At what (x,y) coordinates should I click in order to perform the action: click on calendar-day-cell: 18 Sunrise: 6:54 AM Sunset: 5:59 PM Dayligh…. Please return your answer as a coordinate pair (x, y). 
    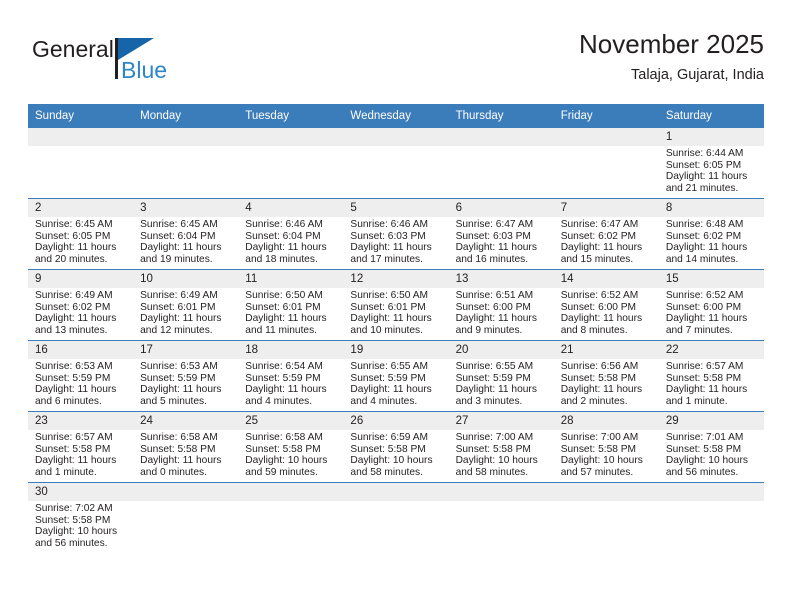
    Looking at the image, I should click on (291, 376).